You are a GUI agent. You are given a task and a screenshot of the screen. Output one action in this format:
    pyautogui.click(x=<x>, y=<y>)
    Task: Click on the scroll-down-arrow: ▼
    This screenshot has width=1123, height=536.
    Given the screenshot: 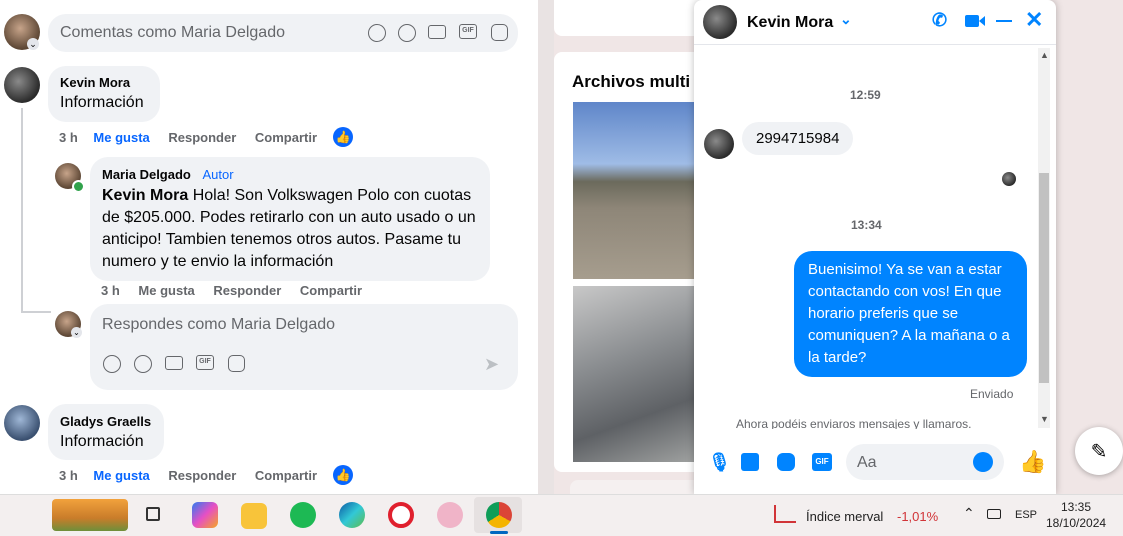 What is the action you would take?
    pyautogui.click(x=1044, y=419)
    